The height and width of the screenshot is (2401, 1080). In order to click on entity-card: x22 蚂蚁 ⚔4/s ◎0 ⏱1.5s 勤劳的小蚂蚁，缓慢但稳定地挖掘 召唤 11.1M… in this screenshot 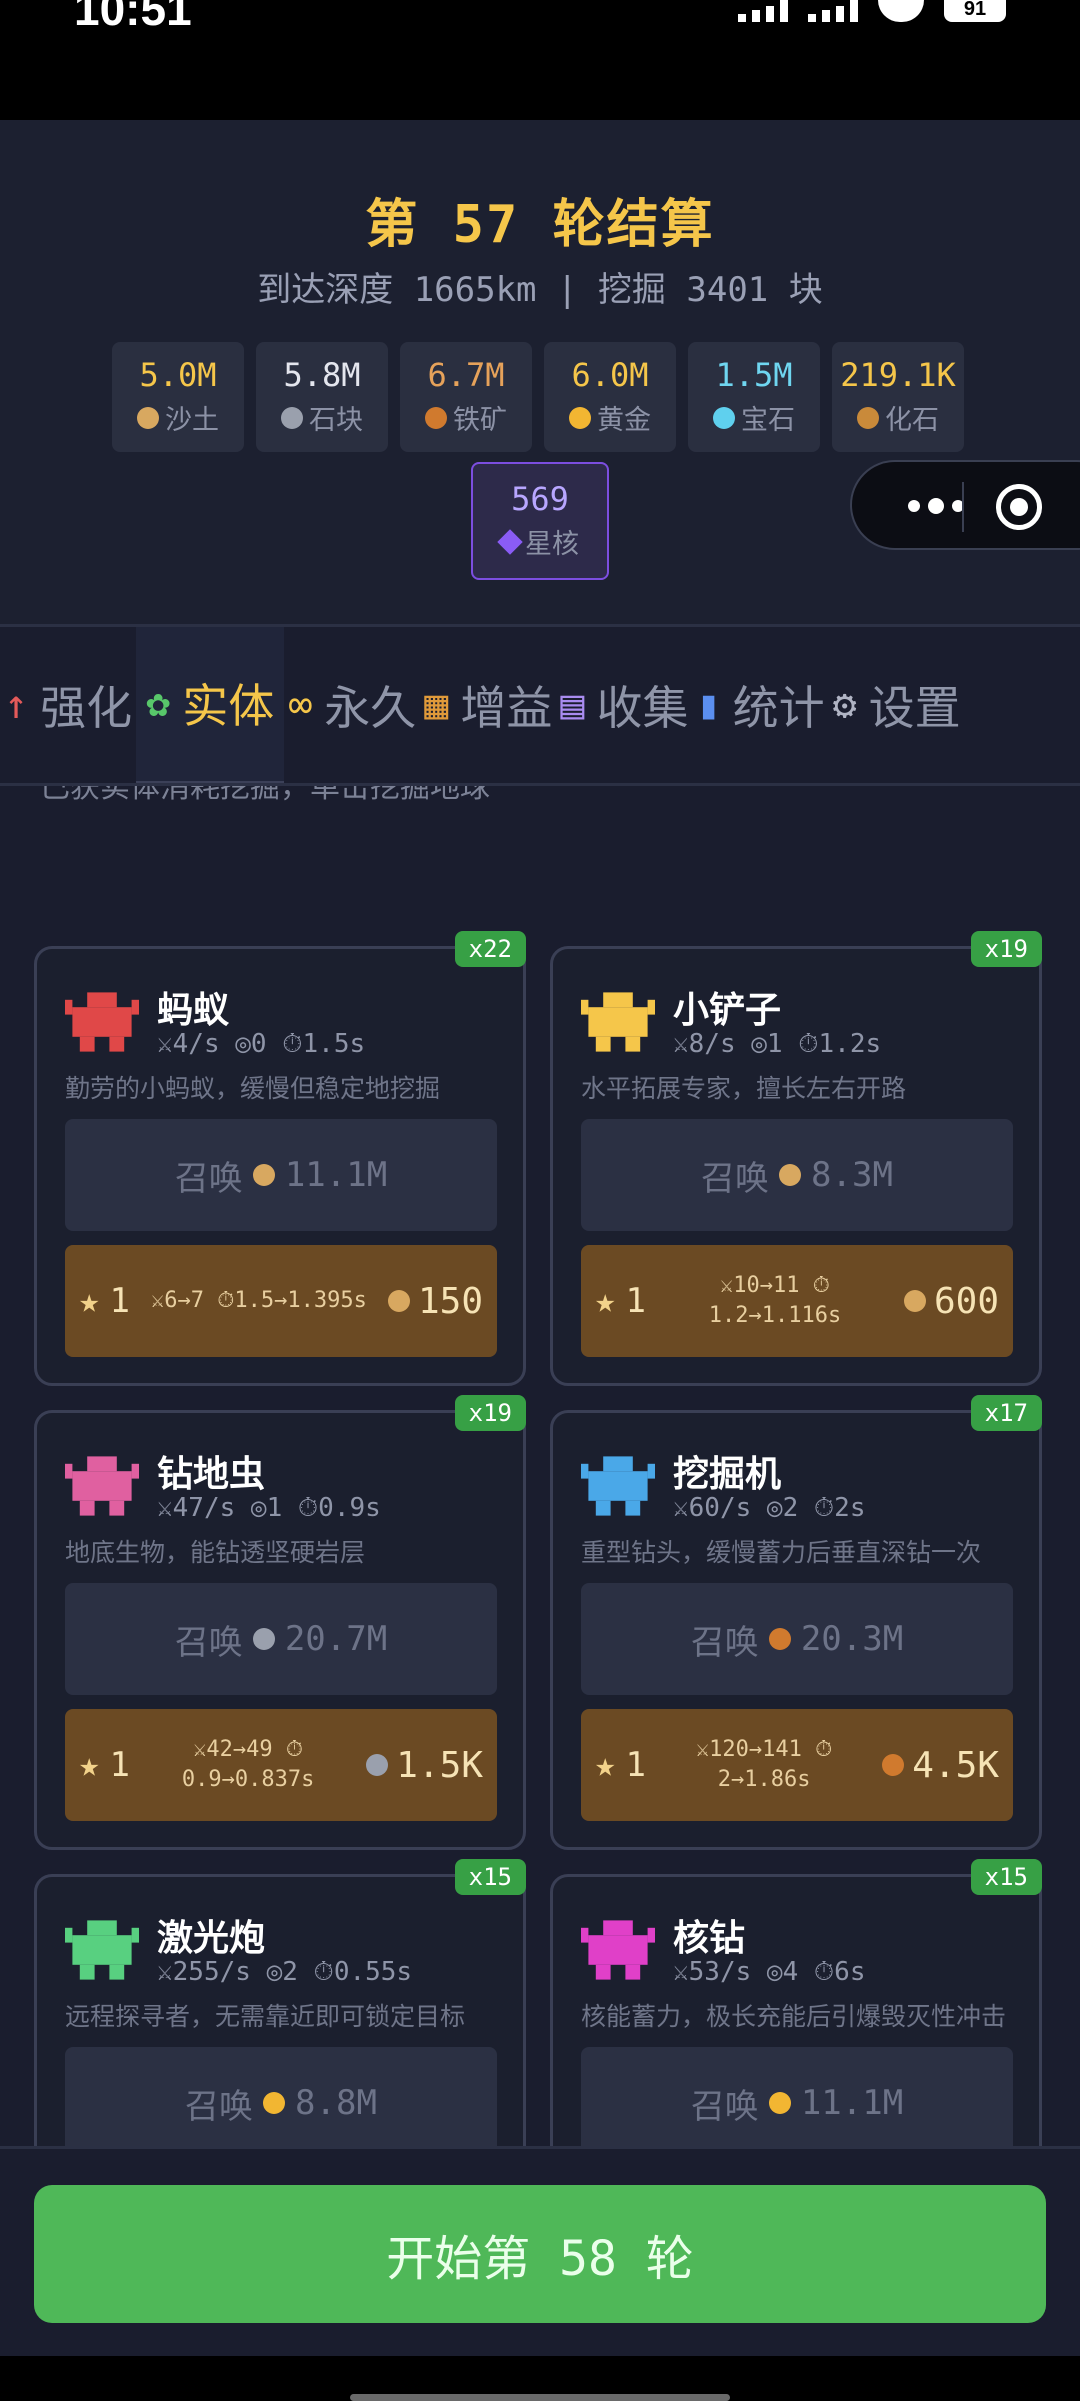, I will do `click(280, 1158)`.